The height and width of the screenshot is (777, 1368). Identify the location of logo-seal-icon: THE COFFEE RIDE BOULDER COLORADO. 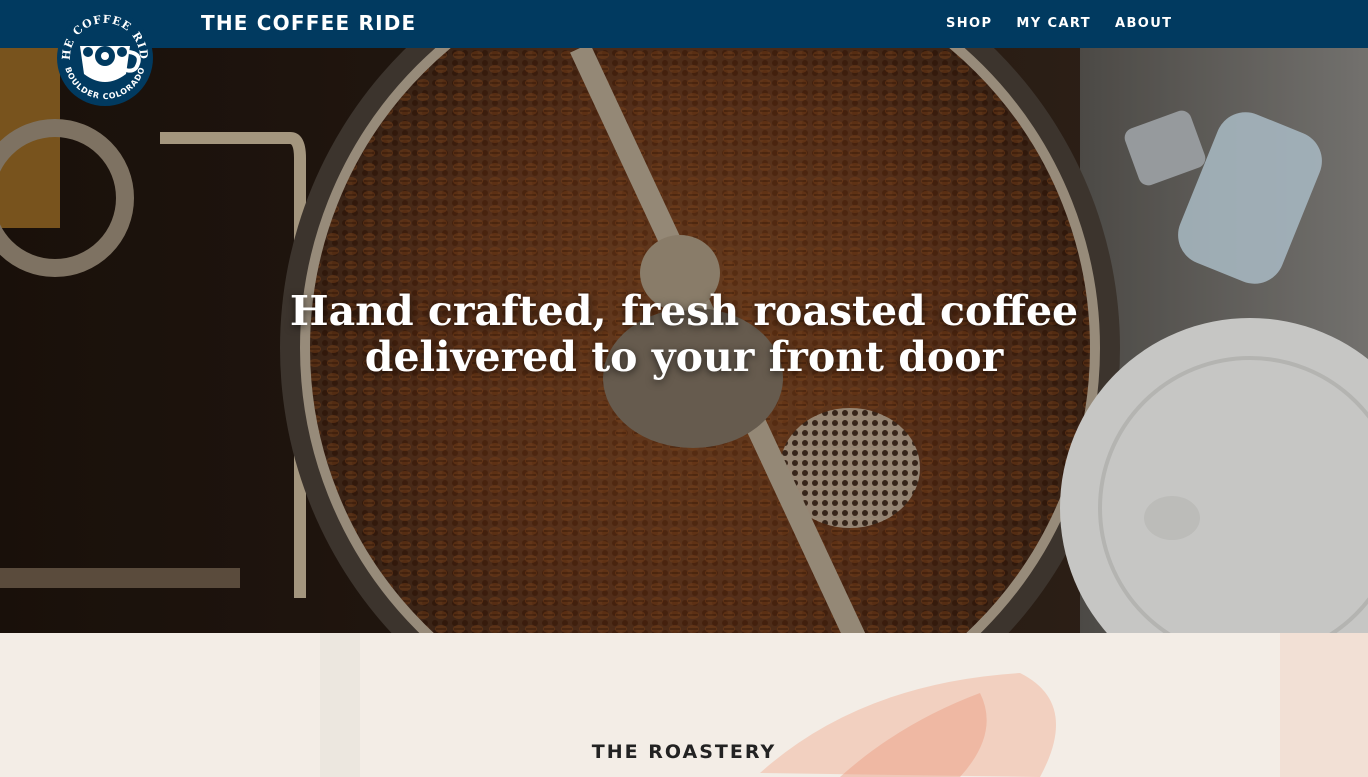
(100, 53).